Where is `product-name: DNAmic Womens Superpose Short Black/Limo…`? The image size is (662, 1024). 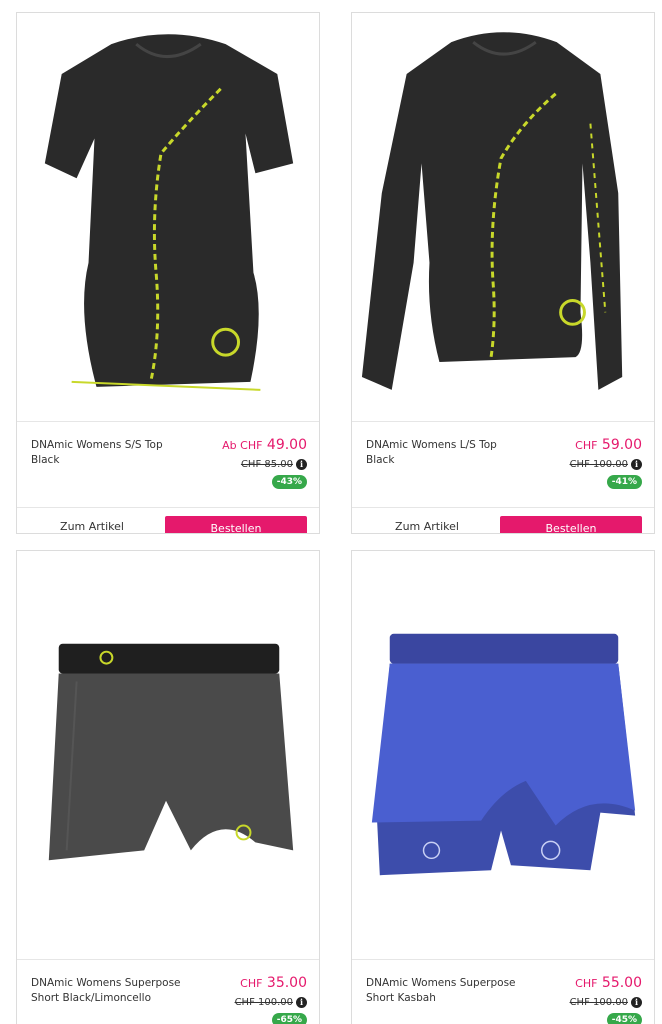
product-name: DNAmic Womens Superpose Short Black/Limo… is located at coordinates (106, 991).